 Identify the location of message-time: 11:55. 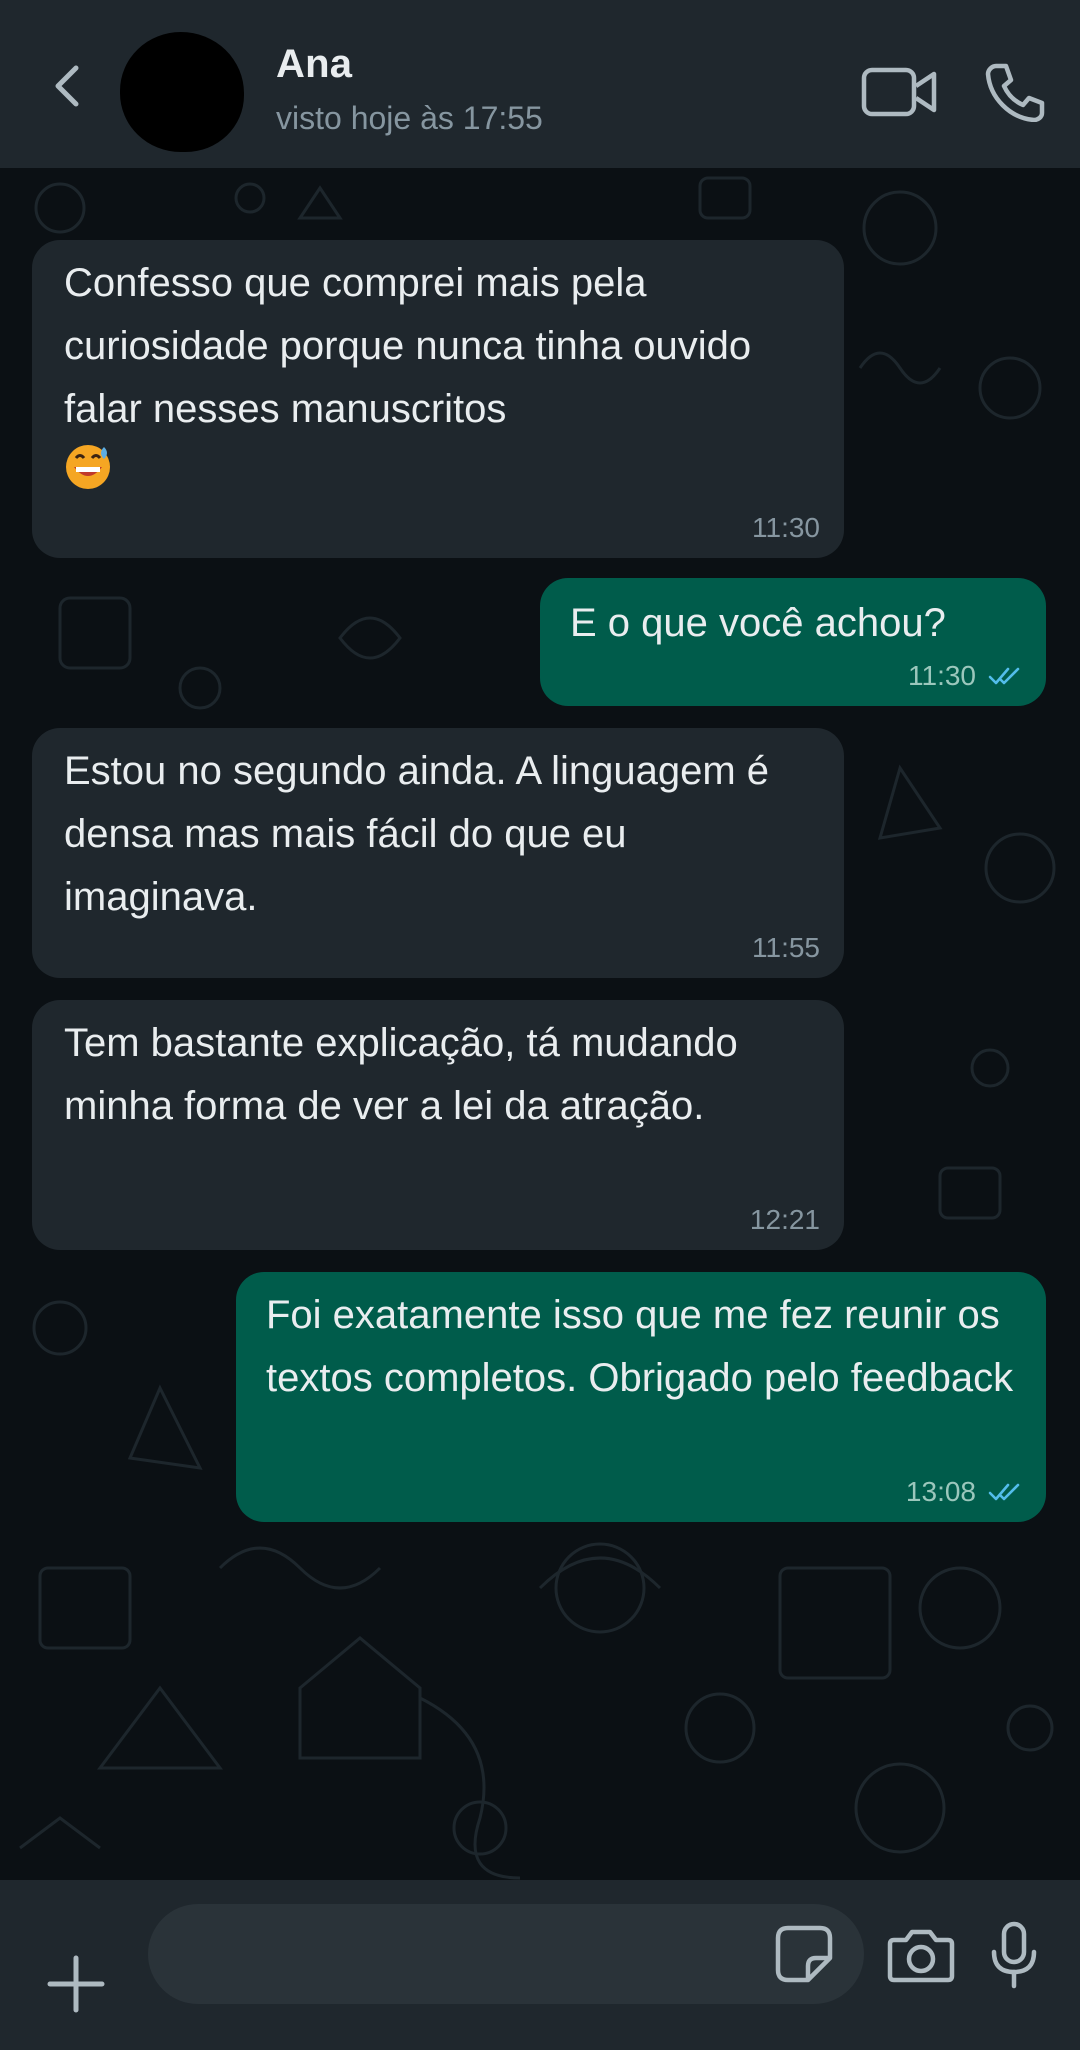
(786, 947).